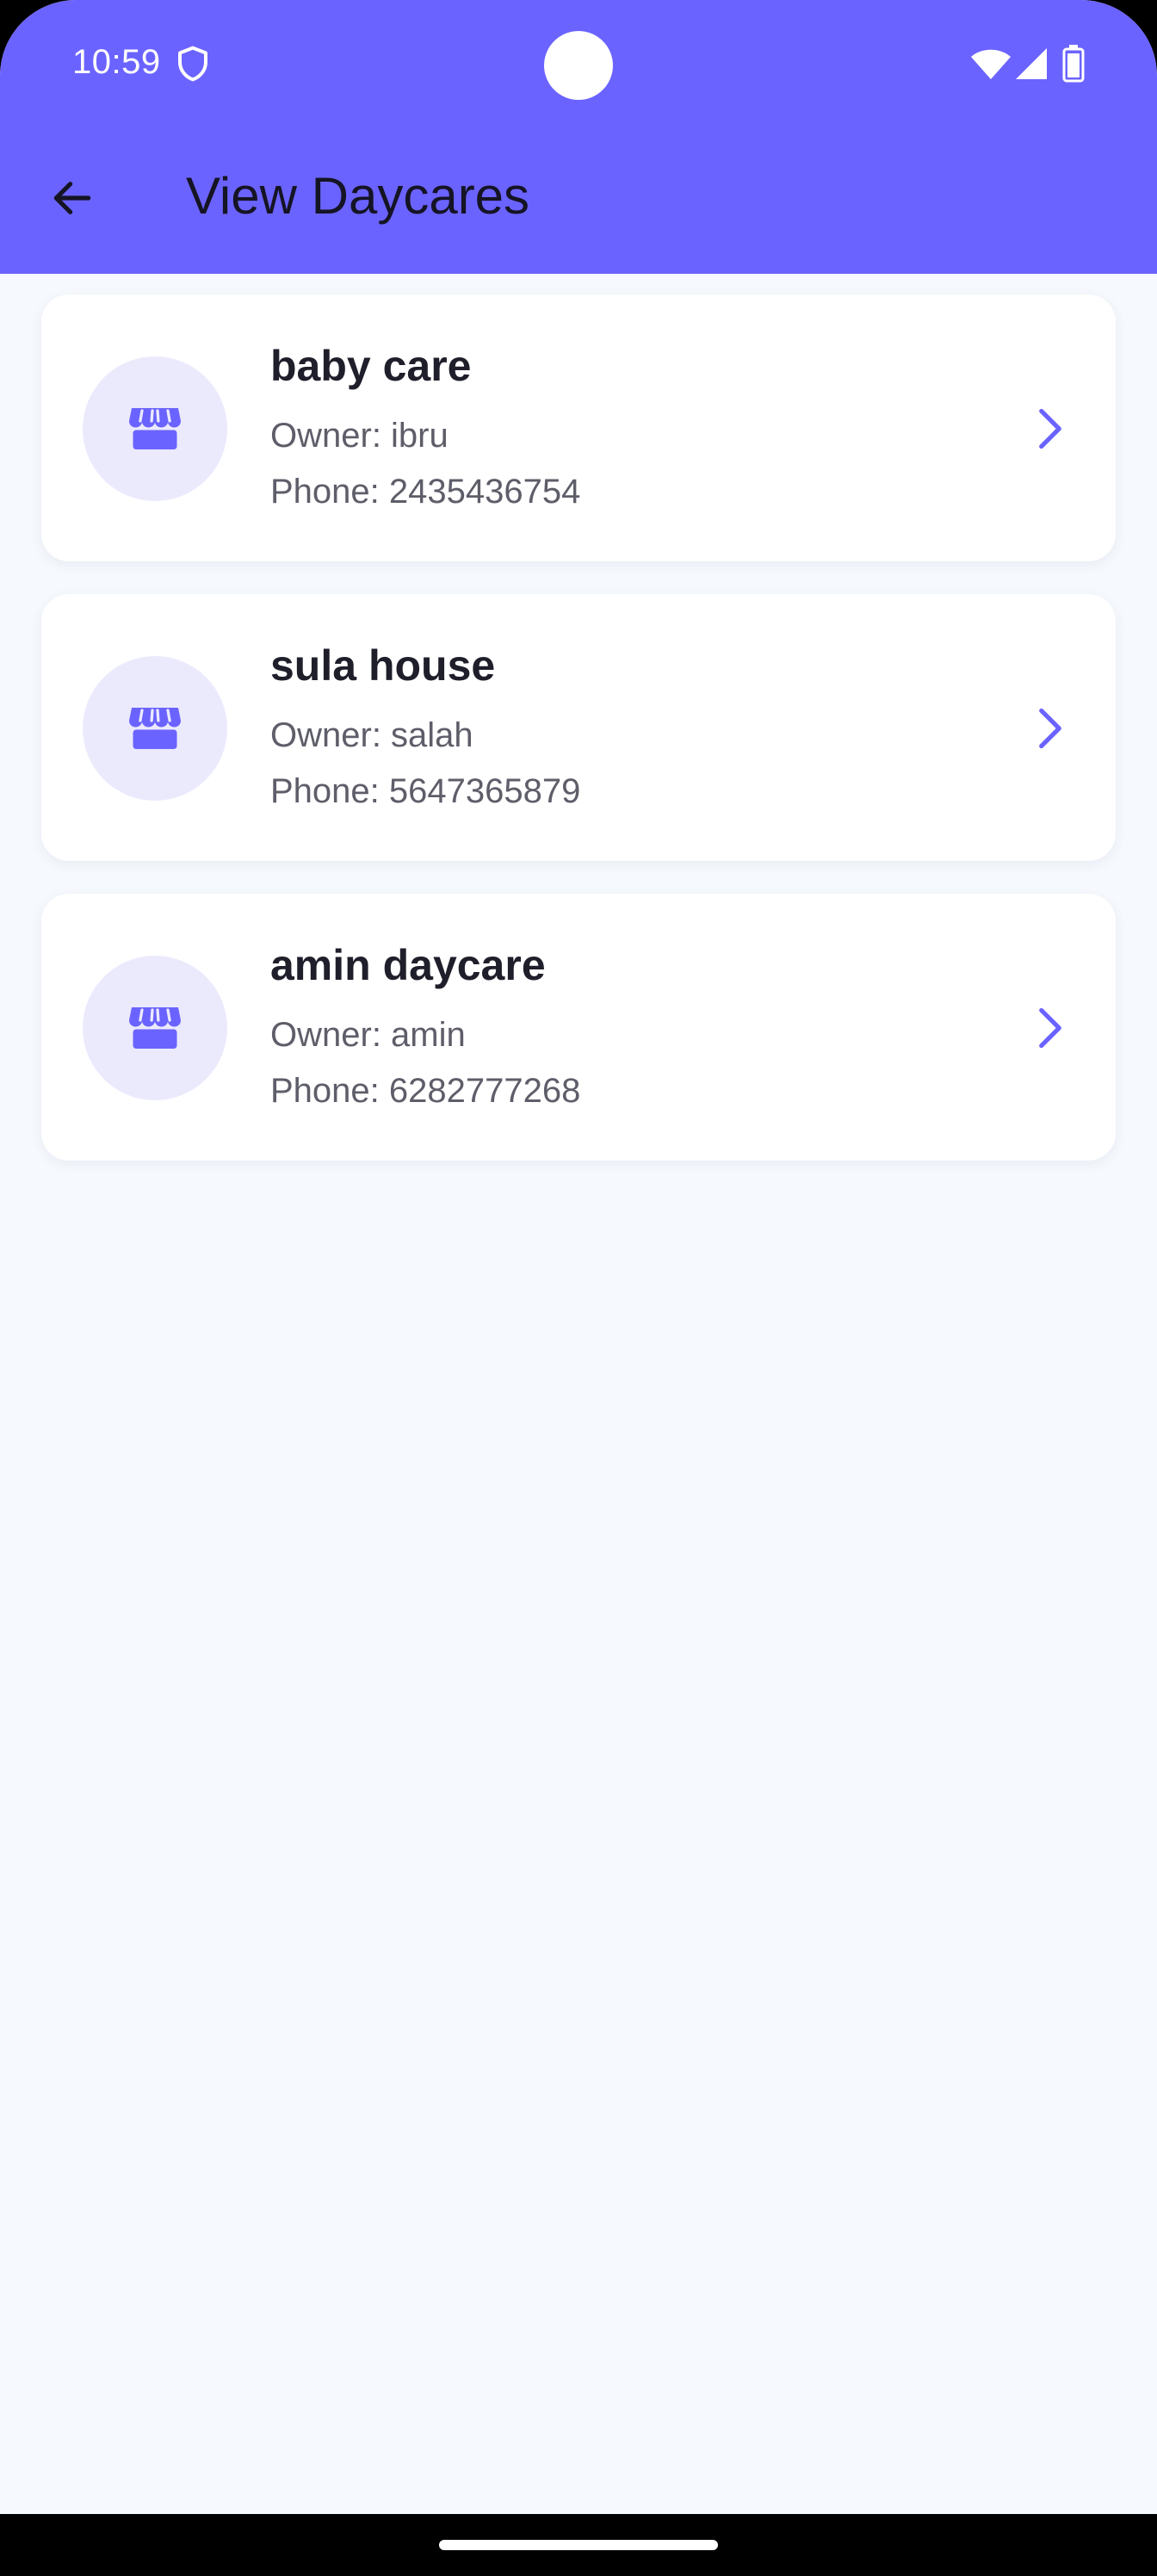 The width and height of the screenshot is (1157, 2576). Describe the element at coordinates (1032, 64) in the screenshot. I see `signal-icon` at that location.